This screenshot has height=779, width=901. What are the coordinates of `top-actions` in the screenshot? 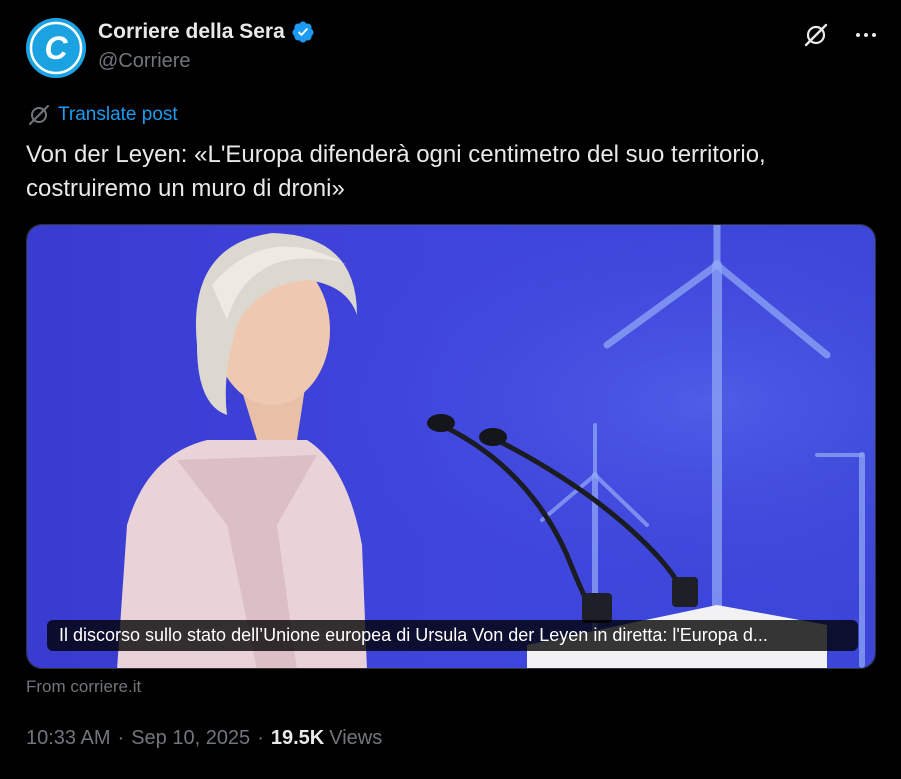 It's located at (841, 35).